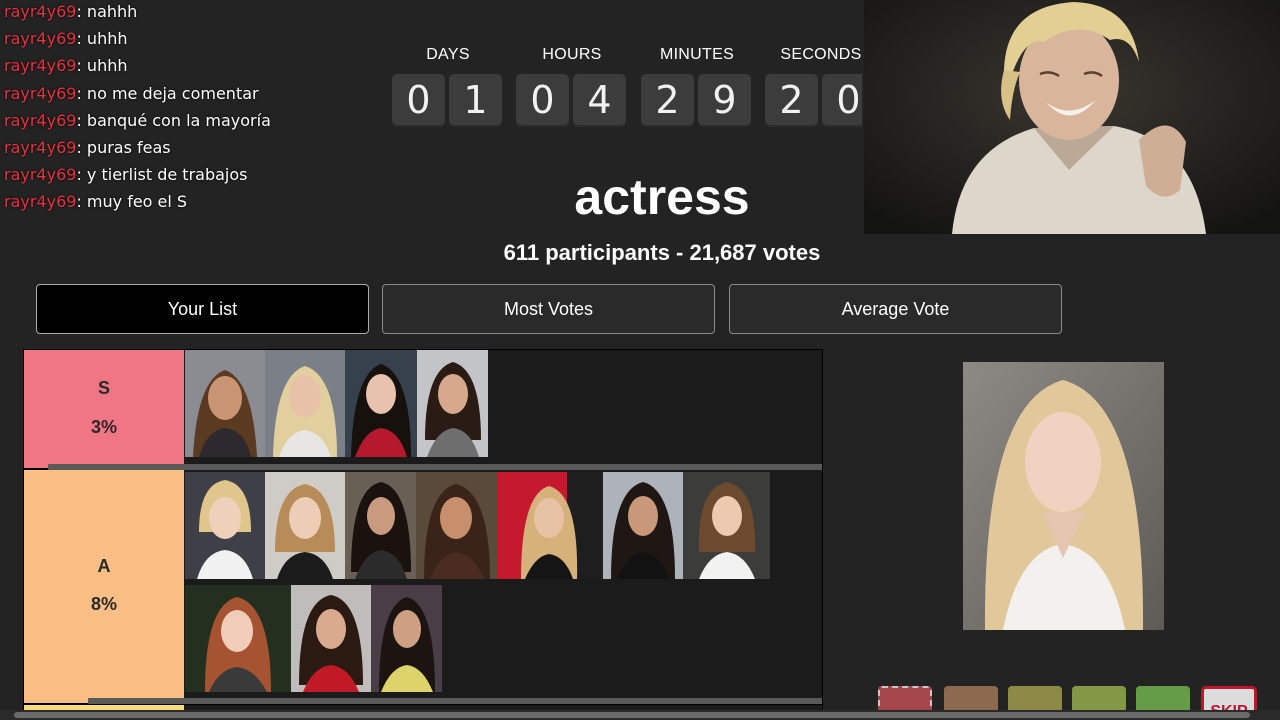 Image resolution: width=1280 pixels, height=720 pixels. I want to click on tier-letter: S, so click(103, 388).